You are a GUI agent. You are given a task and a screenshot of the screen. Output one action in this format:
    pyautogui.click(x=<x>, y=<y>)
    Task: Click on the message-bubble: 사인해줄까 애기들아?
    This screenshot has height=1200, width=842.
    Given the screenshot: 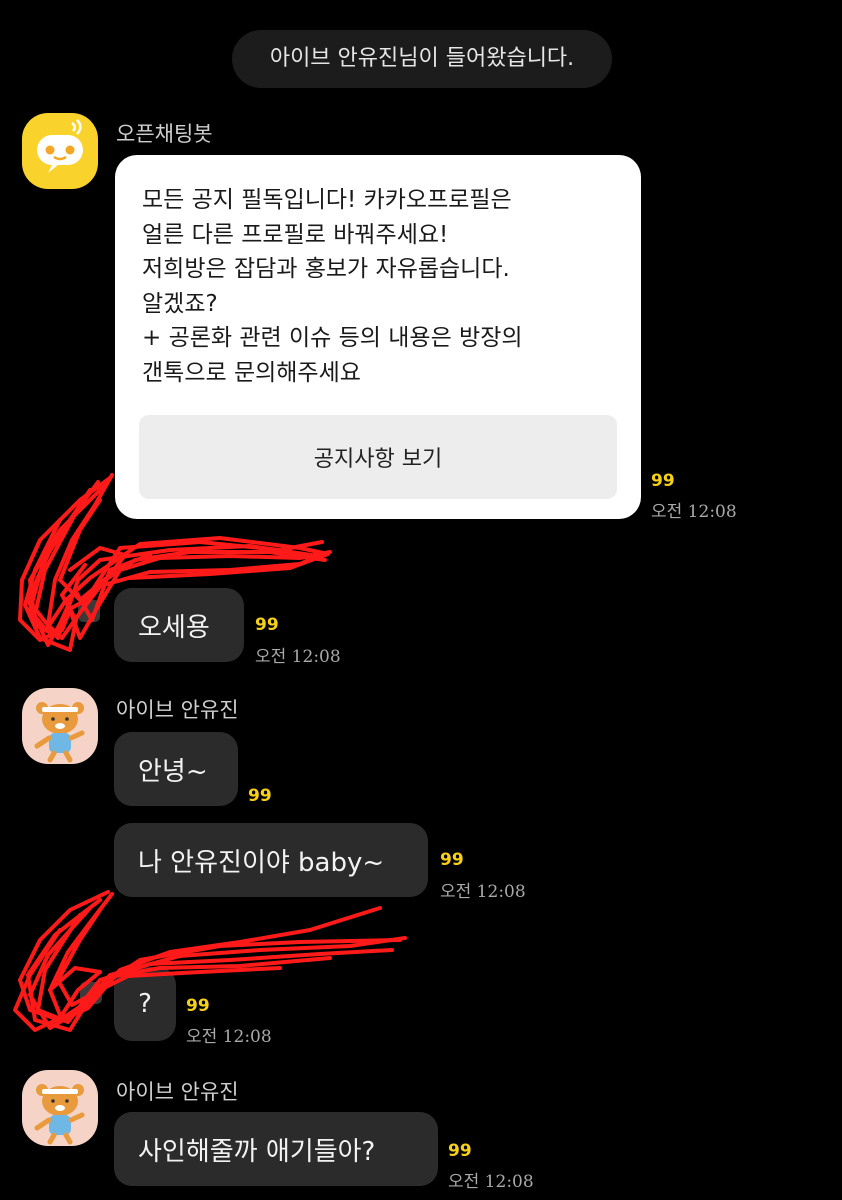 What is the action you would take?
    pyautogui.click(x=276, y=1149)
    